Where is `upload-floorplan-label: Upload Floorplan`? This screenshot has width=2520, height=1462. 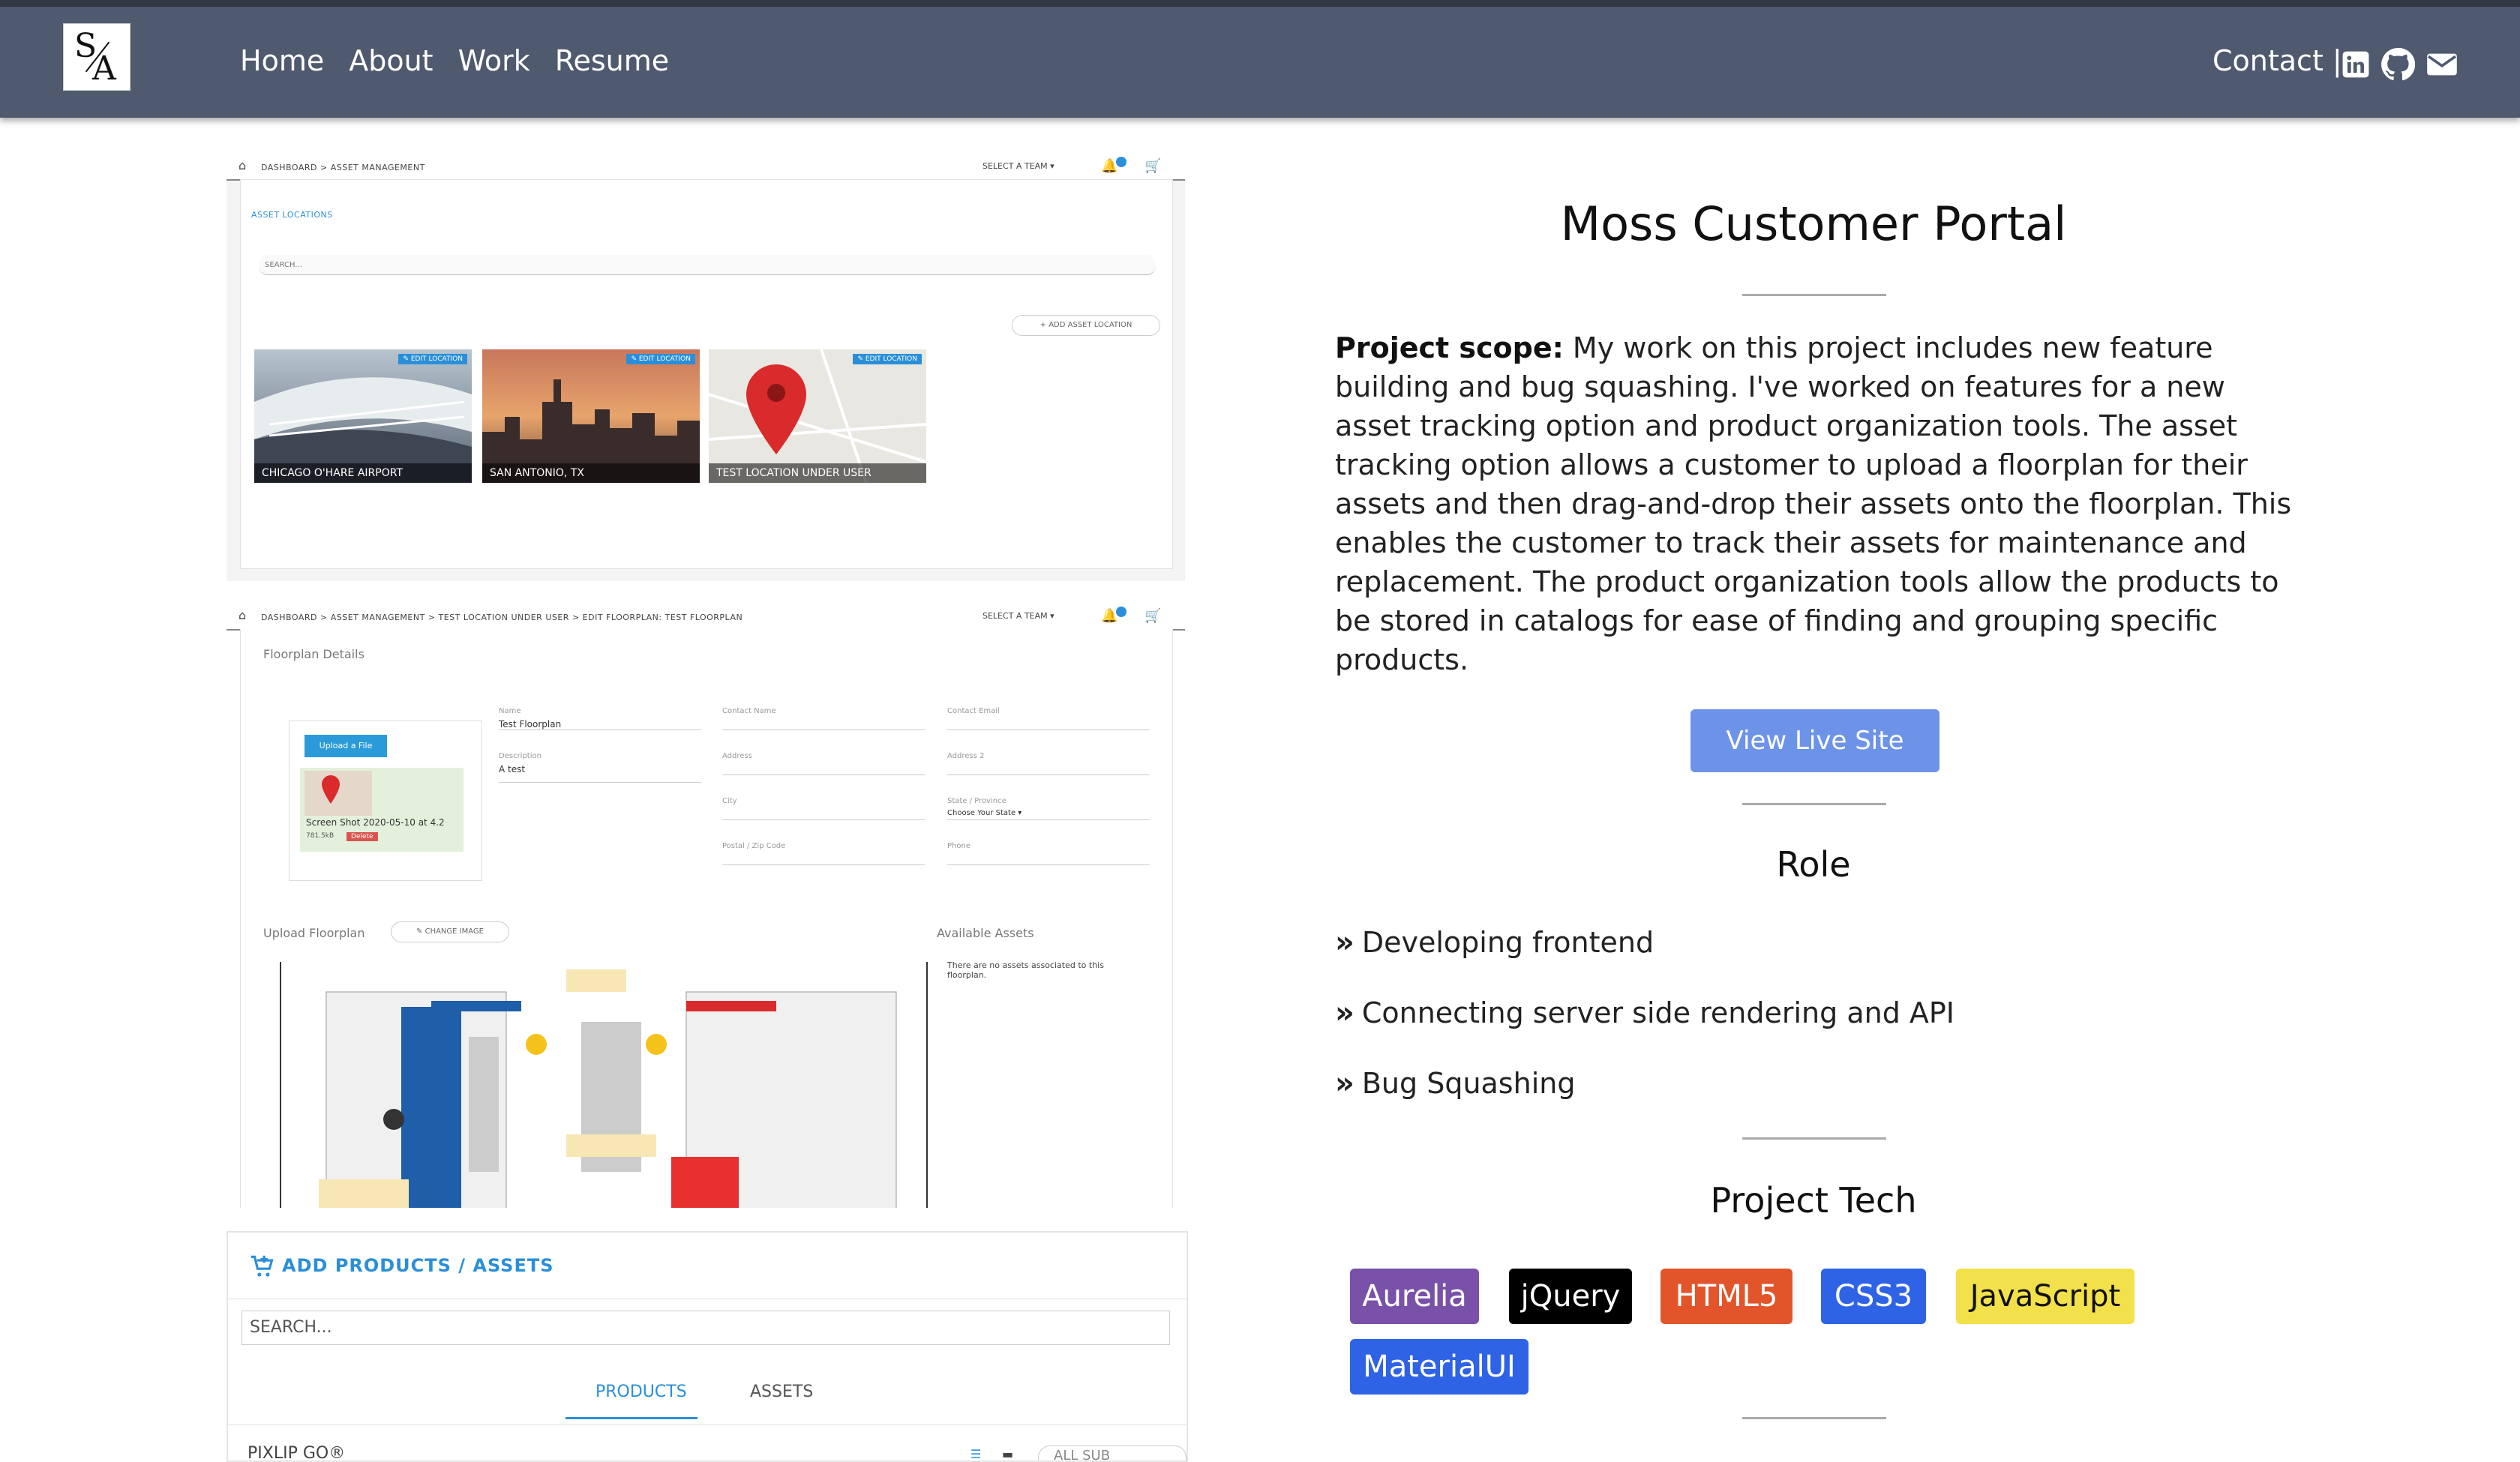
upload-floorplan-label: Upload Floorplan is located at coordinates (314, 933).